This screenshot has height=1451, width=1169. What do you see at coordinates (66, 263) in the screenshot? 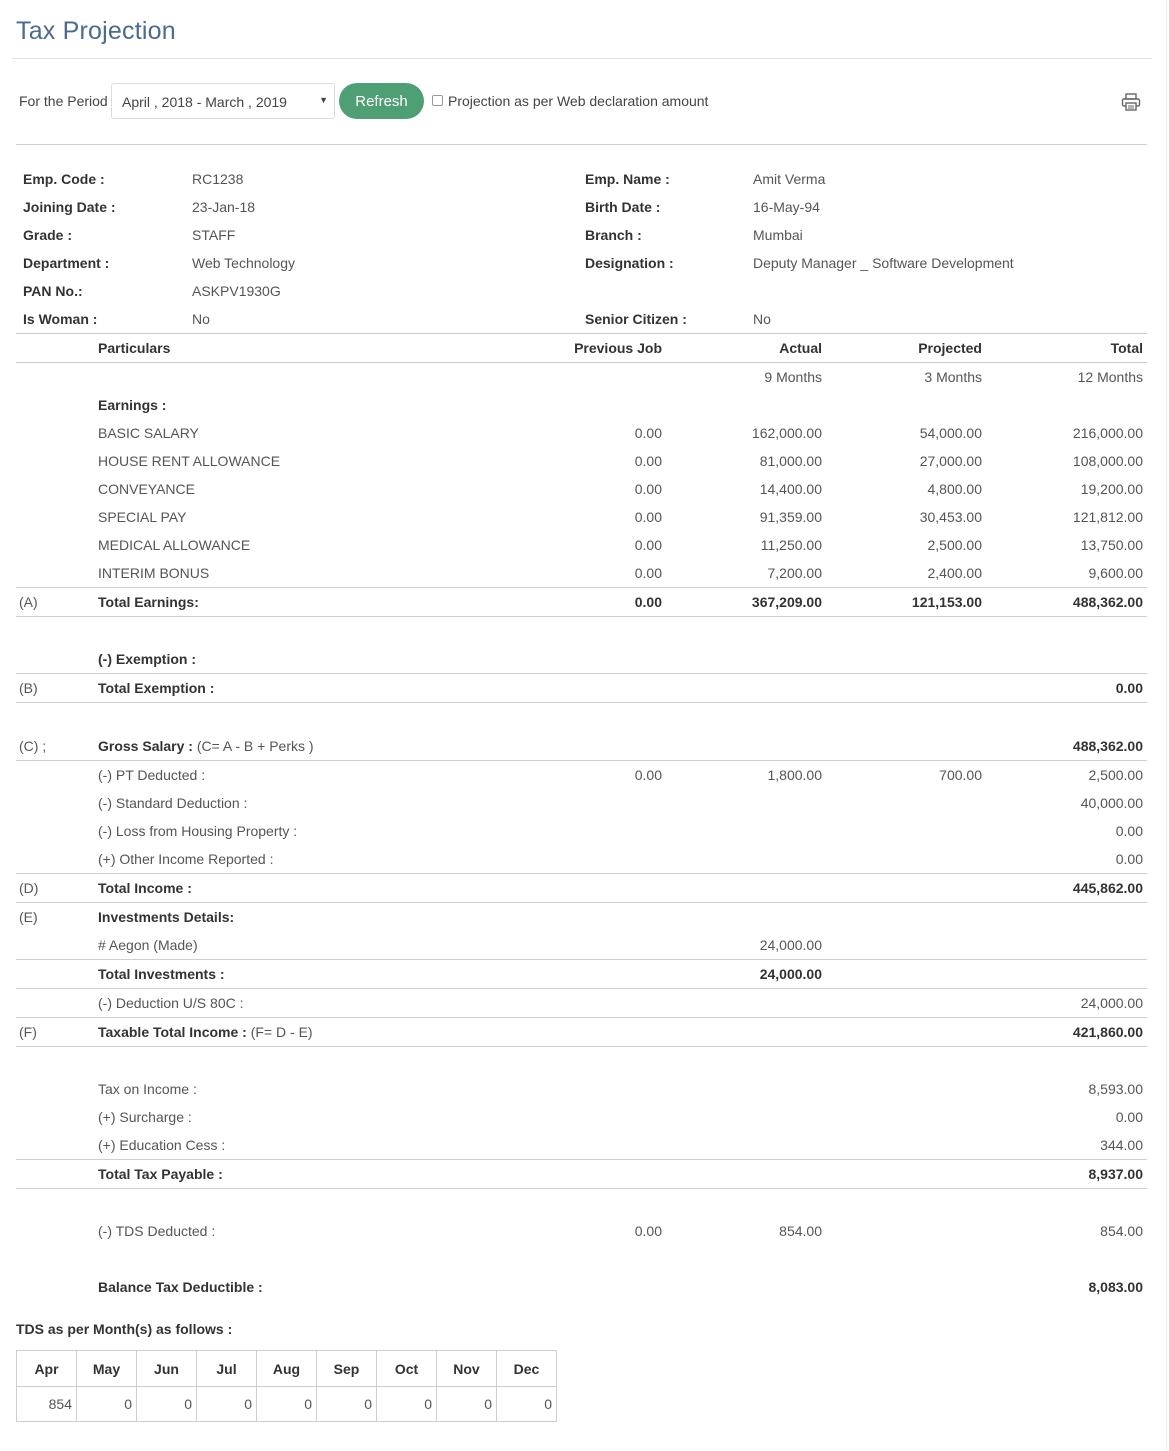
I see `department-label: Department :` at bounding box center [66, 263].